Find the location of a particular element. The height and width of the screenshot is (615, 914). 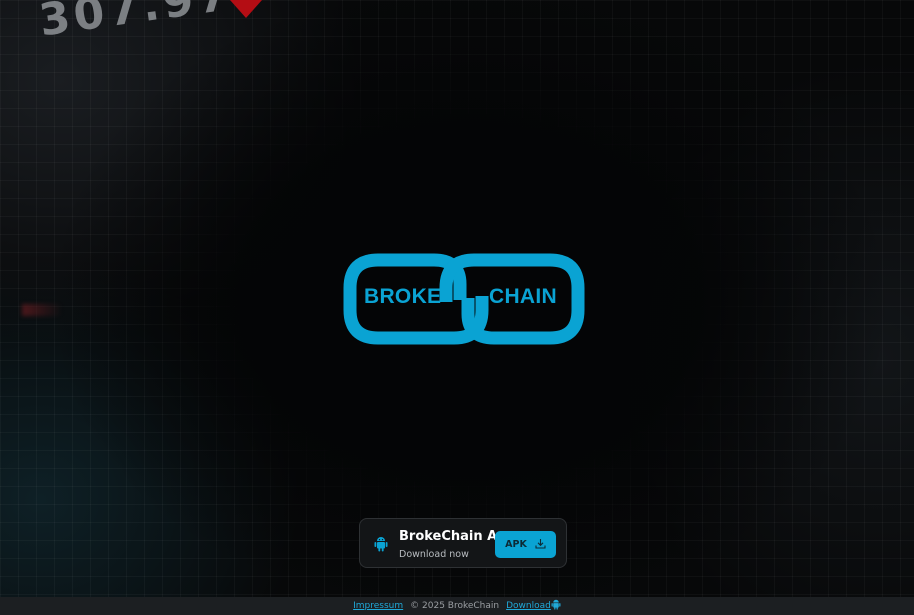

footer: Impressum © 2025 BrokeChain Download is located at coordinates (457, 606).